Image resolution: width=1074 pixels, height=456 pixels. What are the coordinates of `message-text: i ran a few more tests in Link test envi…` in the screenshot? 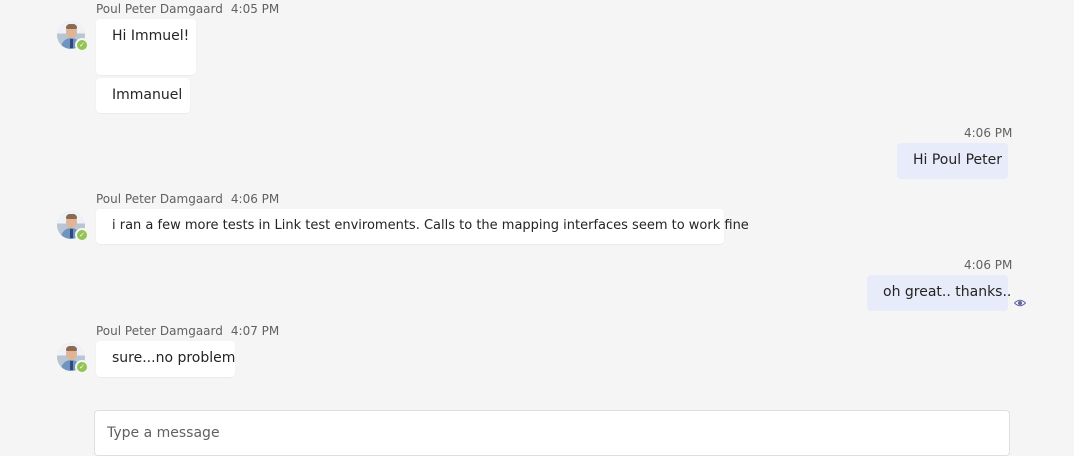 It's located at (430, 225).